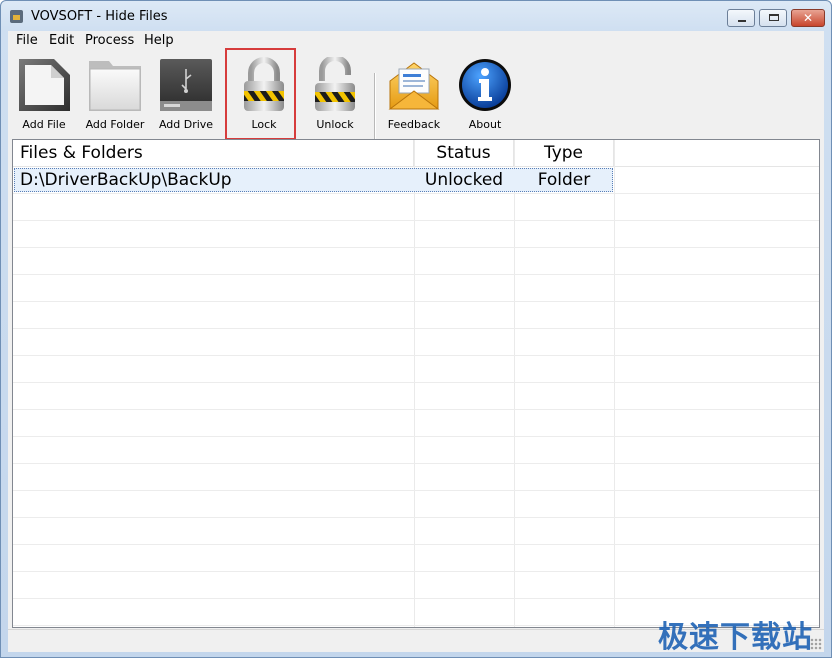 This screenshot has width=832, height=658. I want to click on add-file-button: Add File, so click(44, 93).